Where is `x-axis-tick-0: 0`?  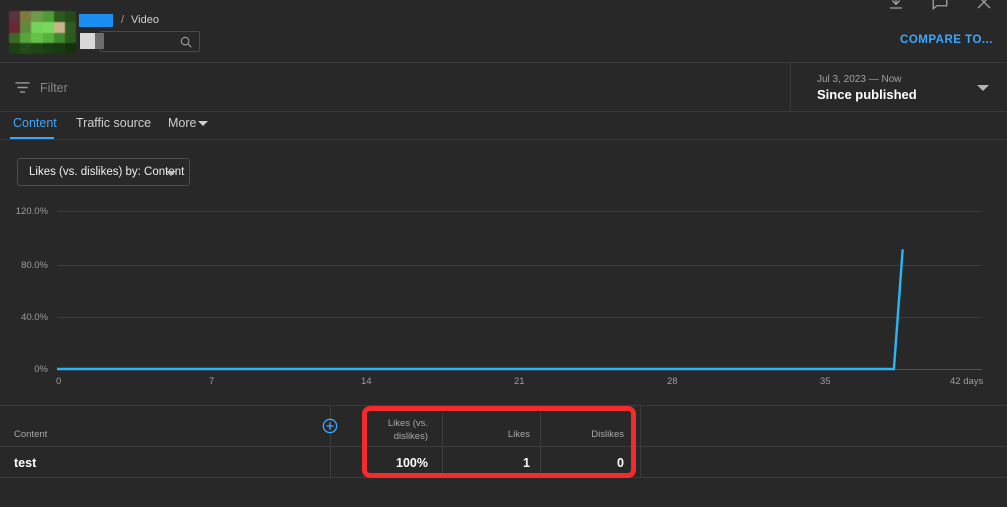
x-axis-tick-0: 0 is located at coordinates (59, 381).